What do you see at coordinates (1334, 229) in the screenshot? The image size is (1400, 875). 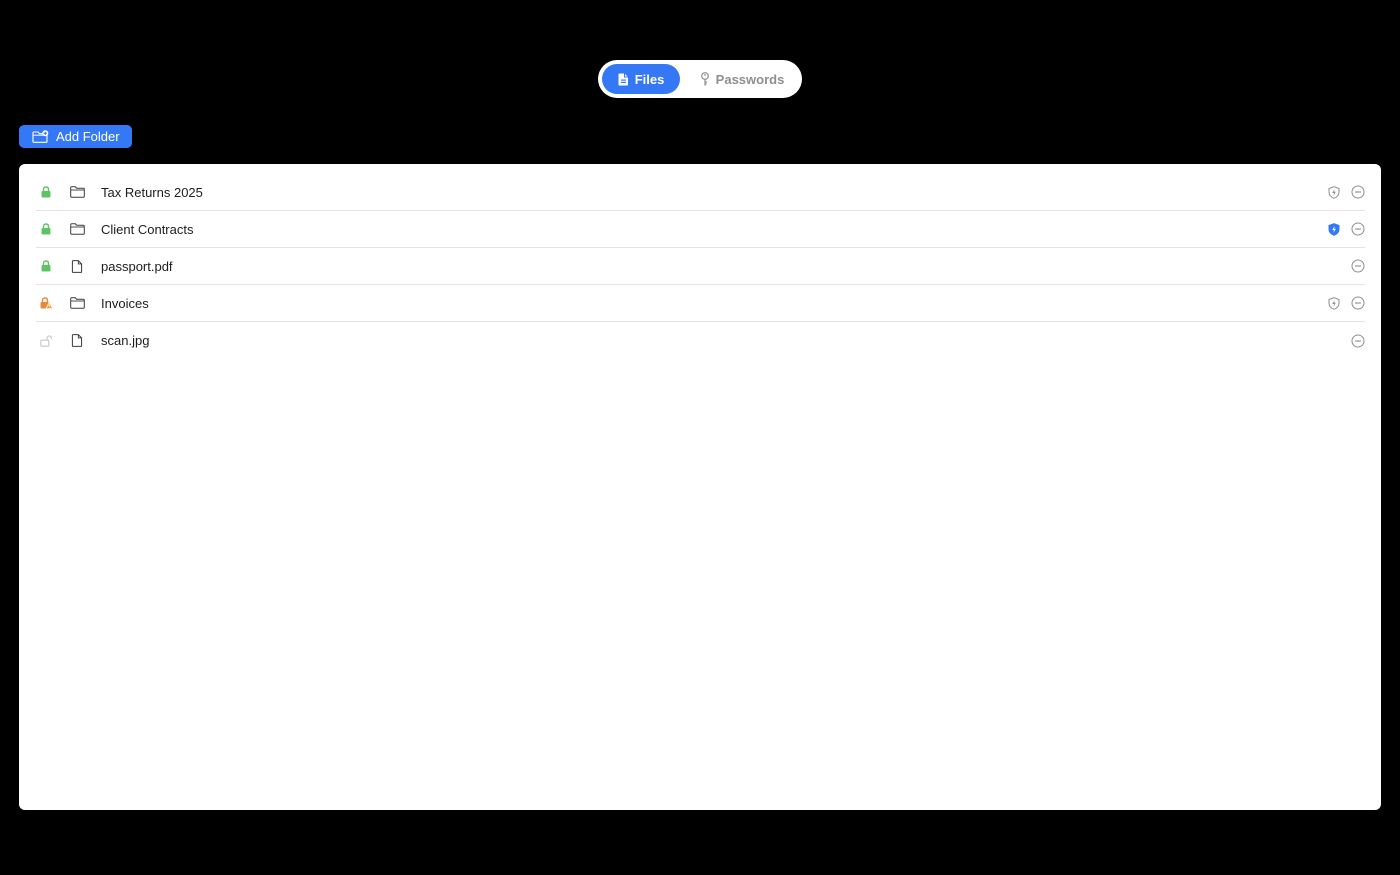 I see `shield-bolt-filled-icon` at bounding box center [1334, 229].